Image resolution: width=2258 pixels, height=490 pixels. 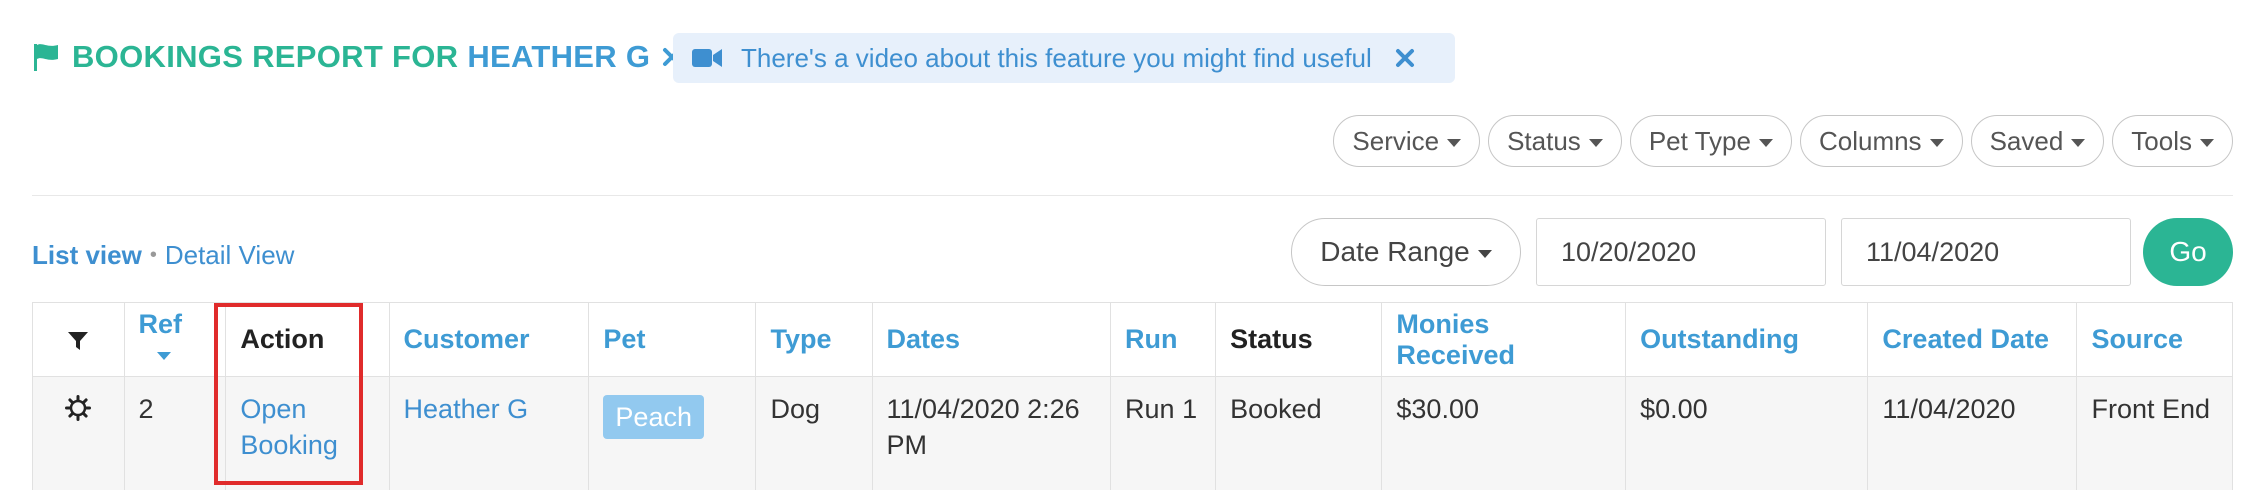 What do you see at coordinates (1163, 433) in the screenshot?
I see `cell-run: Run 1` at bounding box center [1163, 433].